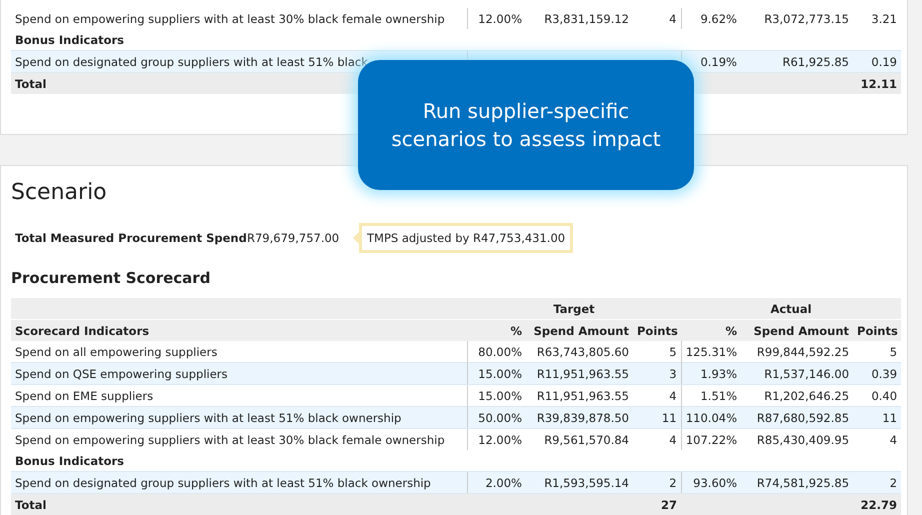  I want to click on table-cell: 3, so click(657, 373).